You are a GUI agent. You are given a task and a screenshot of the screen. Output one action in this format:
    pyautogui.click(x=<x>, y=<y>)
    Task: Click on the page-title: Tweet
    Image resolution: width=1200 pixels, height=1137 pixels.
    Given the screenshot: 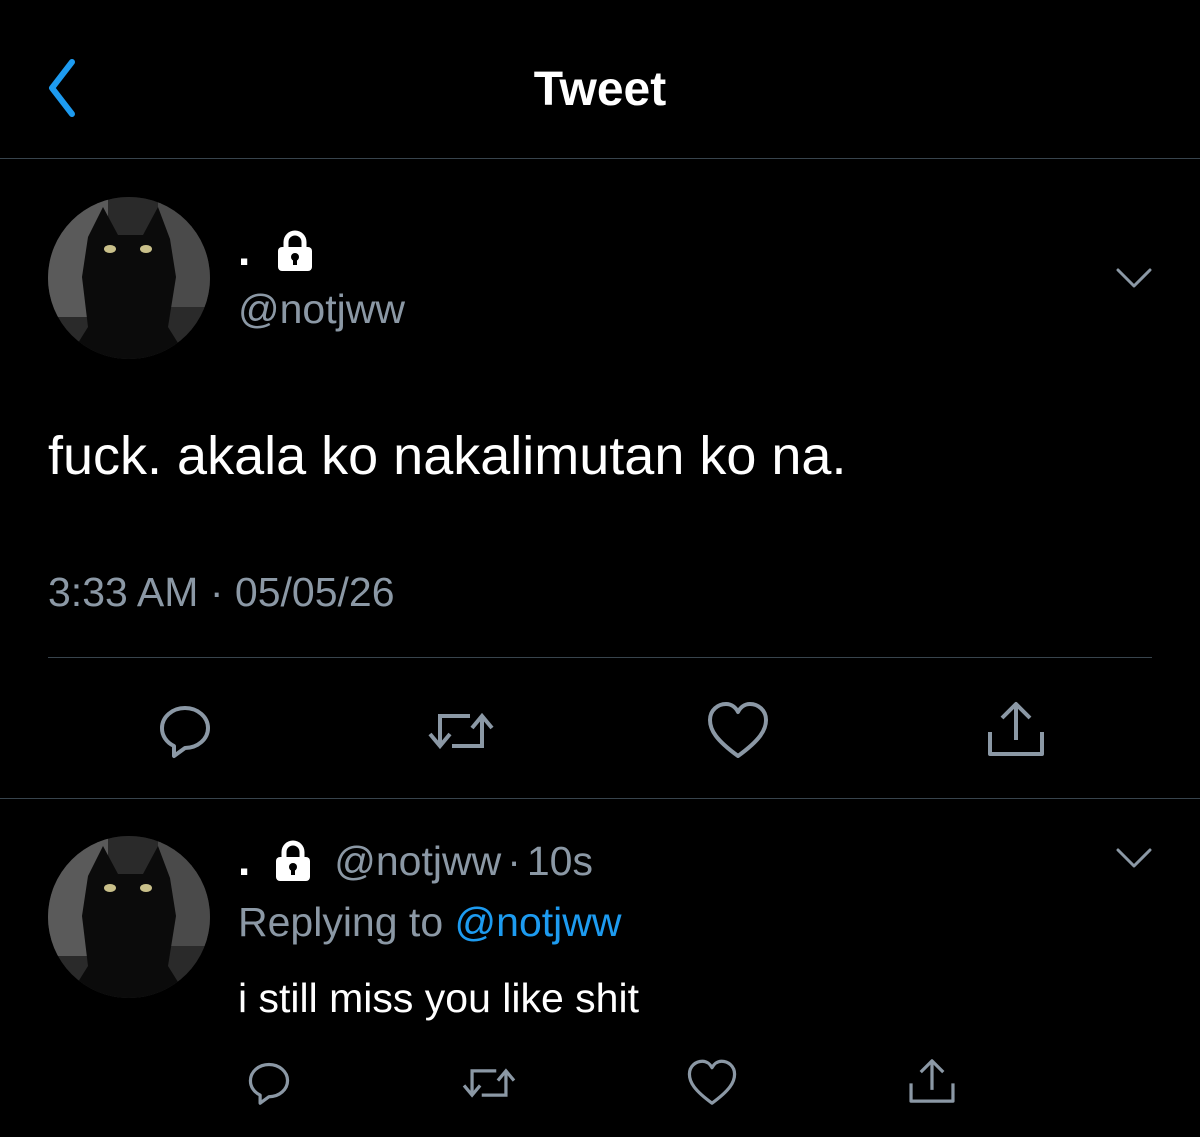 What is the action you would take?
    pyautogui.click(x=600, y=89)
    